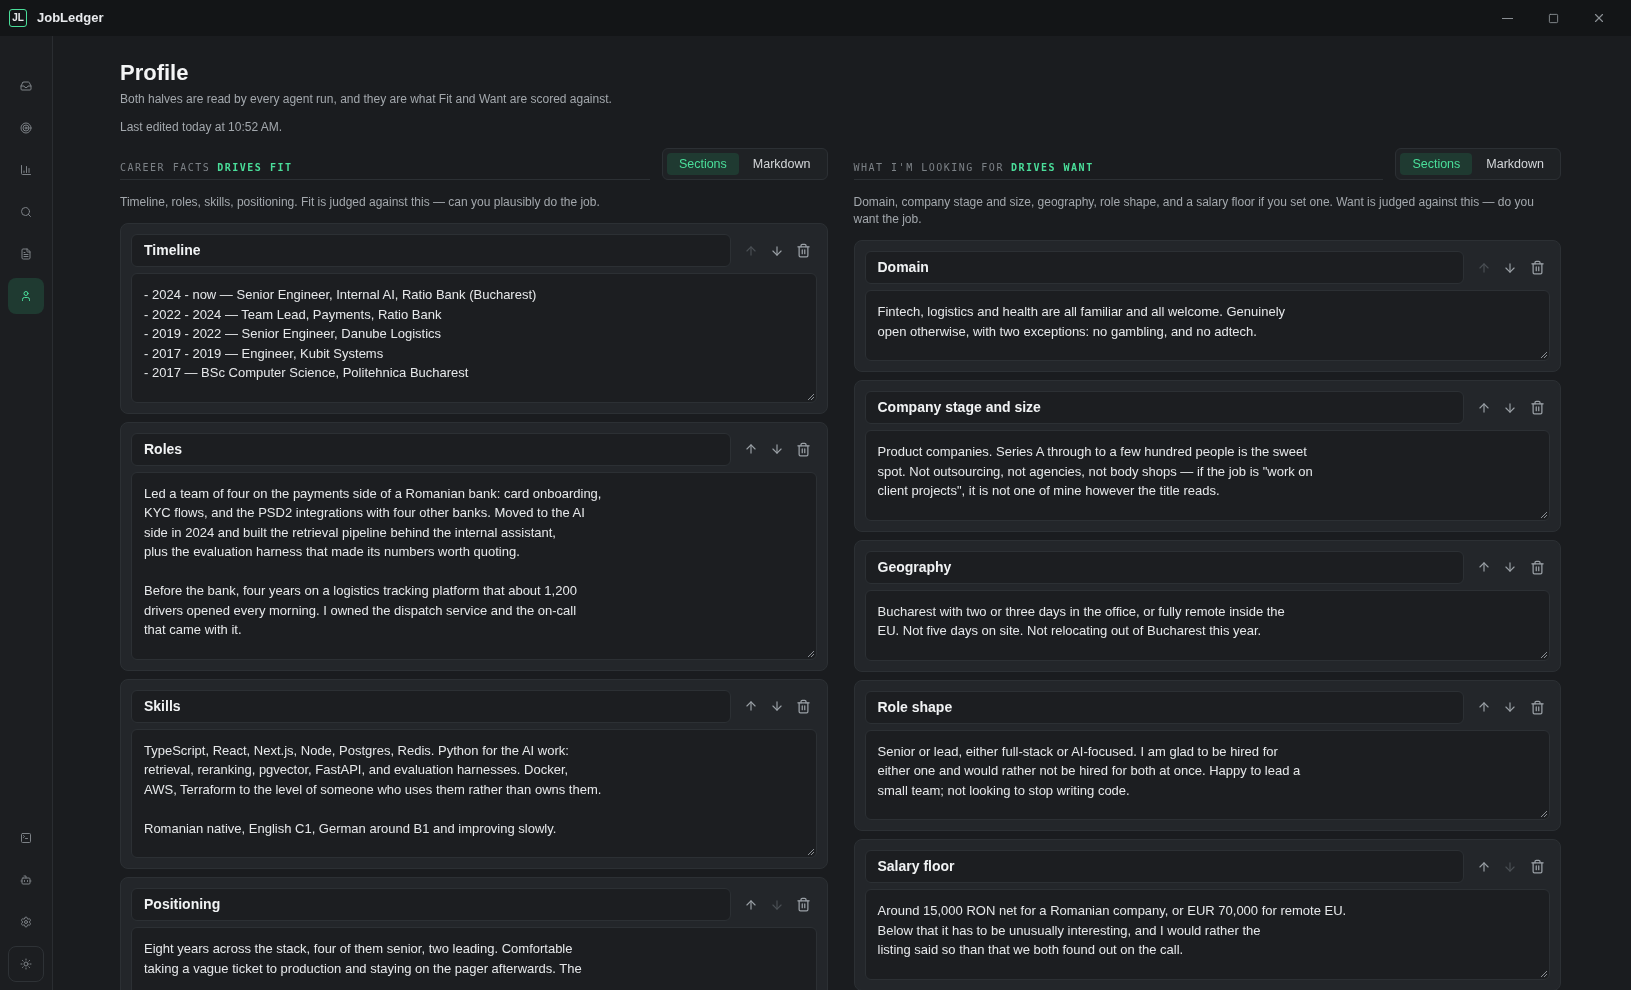 This screenshot has height=990, width=1631. Describe the element at coordinates (165, 168) in the screenshot. I see `column-label: CAREER FACTS` at that location.